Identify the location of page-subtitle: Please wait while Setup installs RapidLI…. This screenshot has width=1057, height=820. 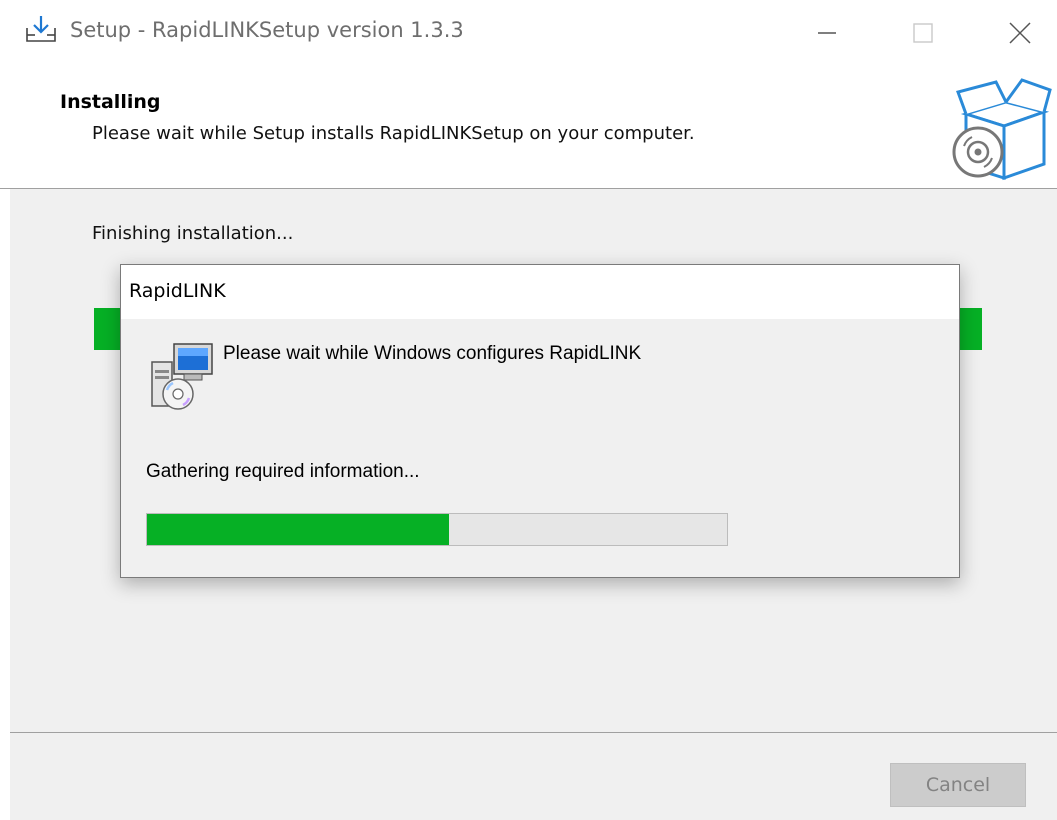
(393, 133).